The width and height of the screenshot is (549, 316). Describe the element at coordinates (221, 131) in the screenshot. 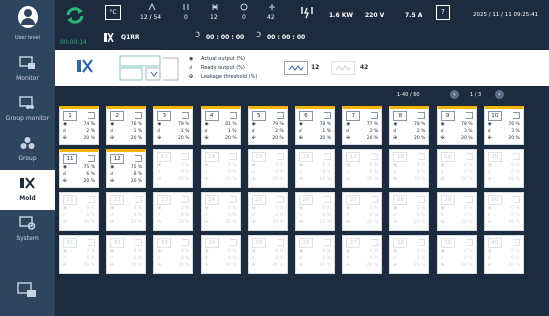

I see `ready-output-row: ☌ 1 %` at that location.